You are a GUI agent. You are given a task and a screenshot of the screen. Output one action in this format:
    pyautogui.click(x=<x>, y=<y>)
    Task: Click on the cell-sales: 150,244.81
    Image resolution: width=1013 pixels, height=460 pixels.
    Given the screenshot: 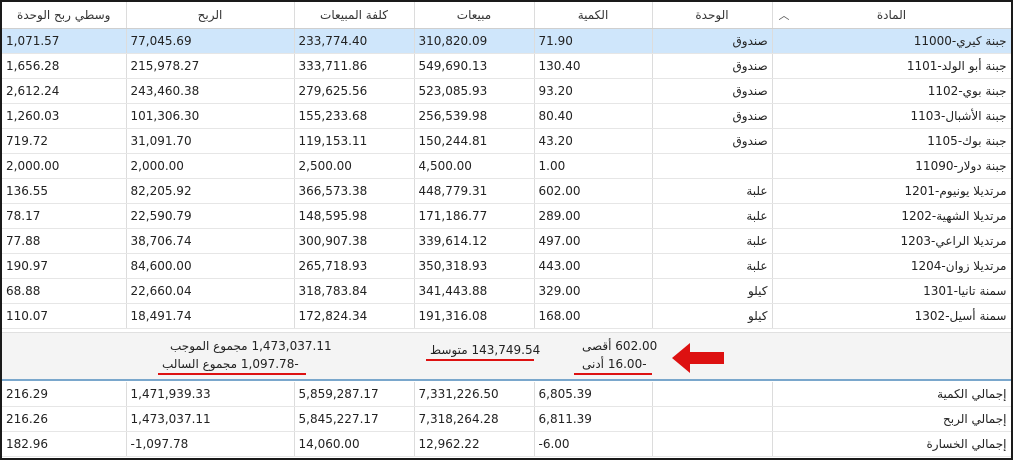 What is the action you would take?
    pyautogui.click(x=474, y=141)
    